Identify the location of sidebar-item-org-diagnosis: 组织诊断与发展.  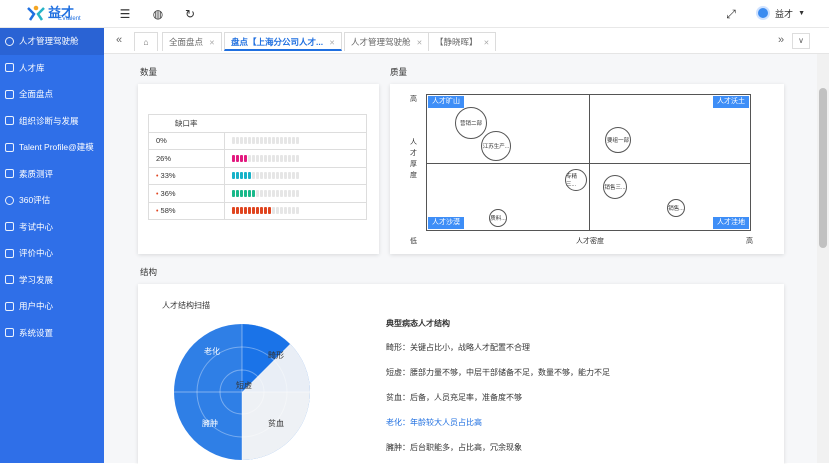
(52, 121).